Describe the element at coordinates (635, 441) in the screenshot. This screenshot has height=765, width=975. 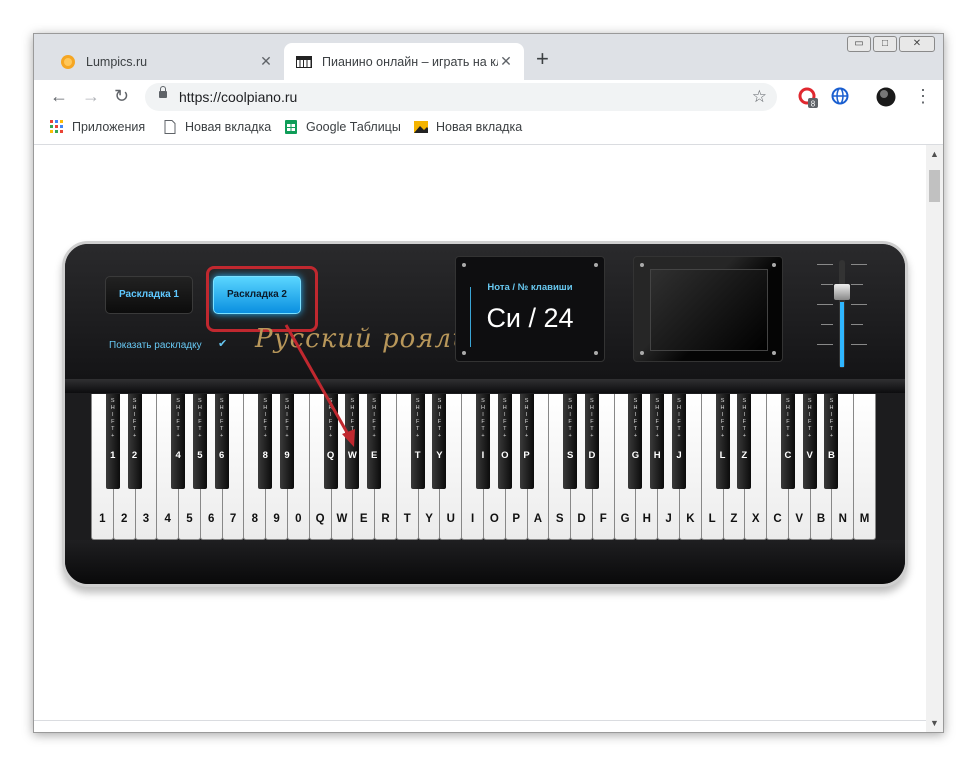
I see `black-key: S H I F T + G` at that location.